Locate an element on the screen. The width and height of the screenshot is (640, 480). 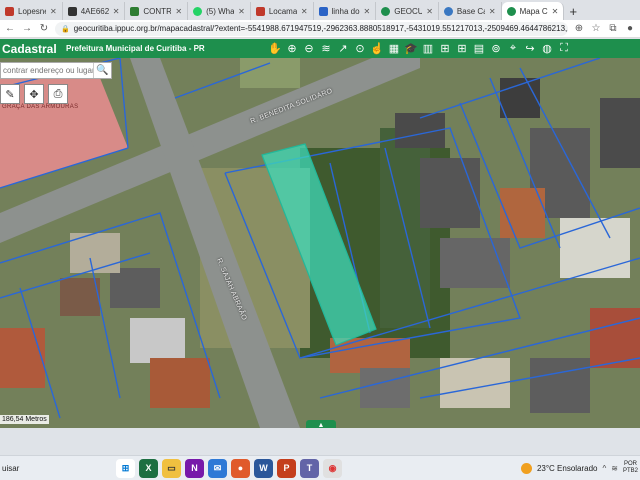
powerpoint-icon: P is located at coordinates (286, 468).